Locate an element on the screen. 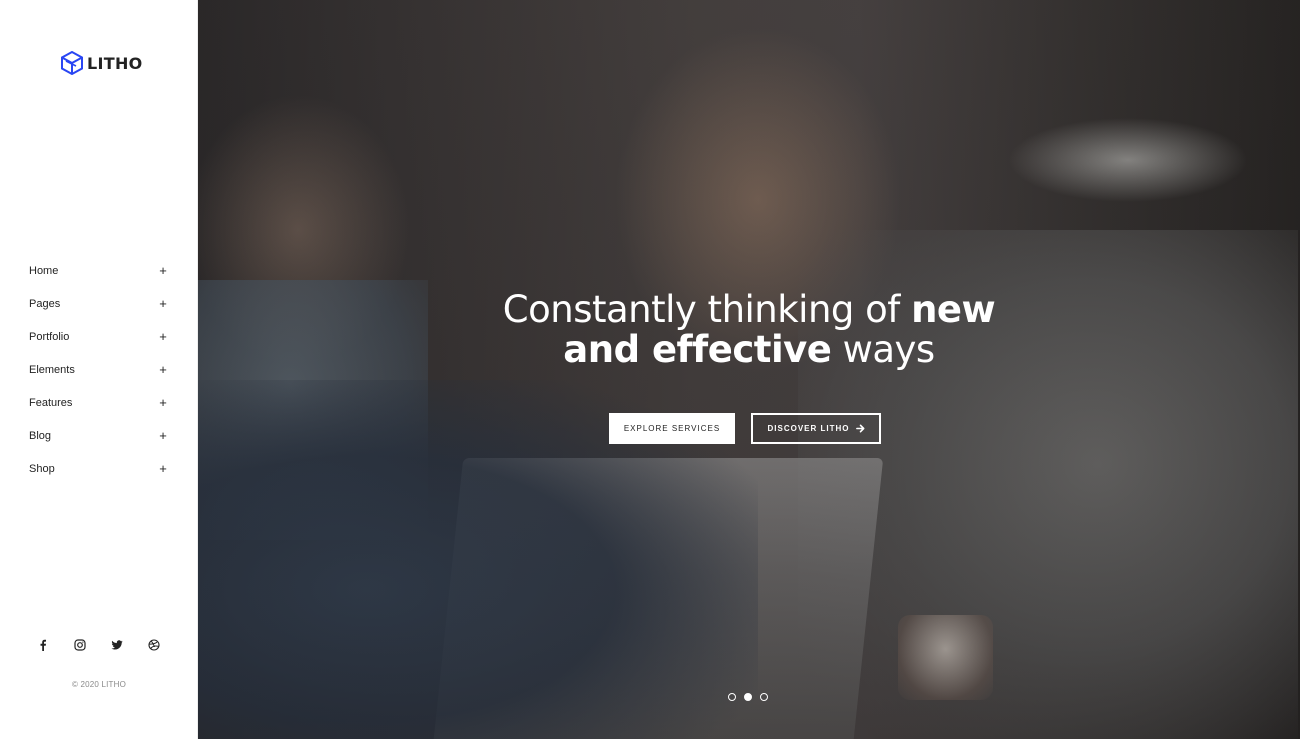 The height and width of the screenshot is (739, 1300). social-links is located at coordinates (98, 645).